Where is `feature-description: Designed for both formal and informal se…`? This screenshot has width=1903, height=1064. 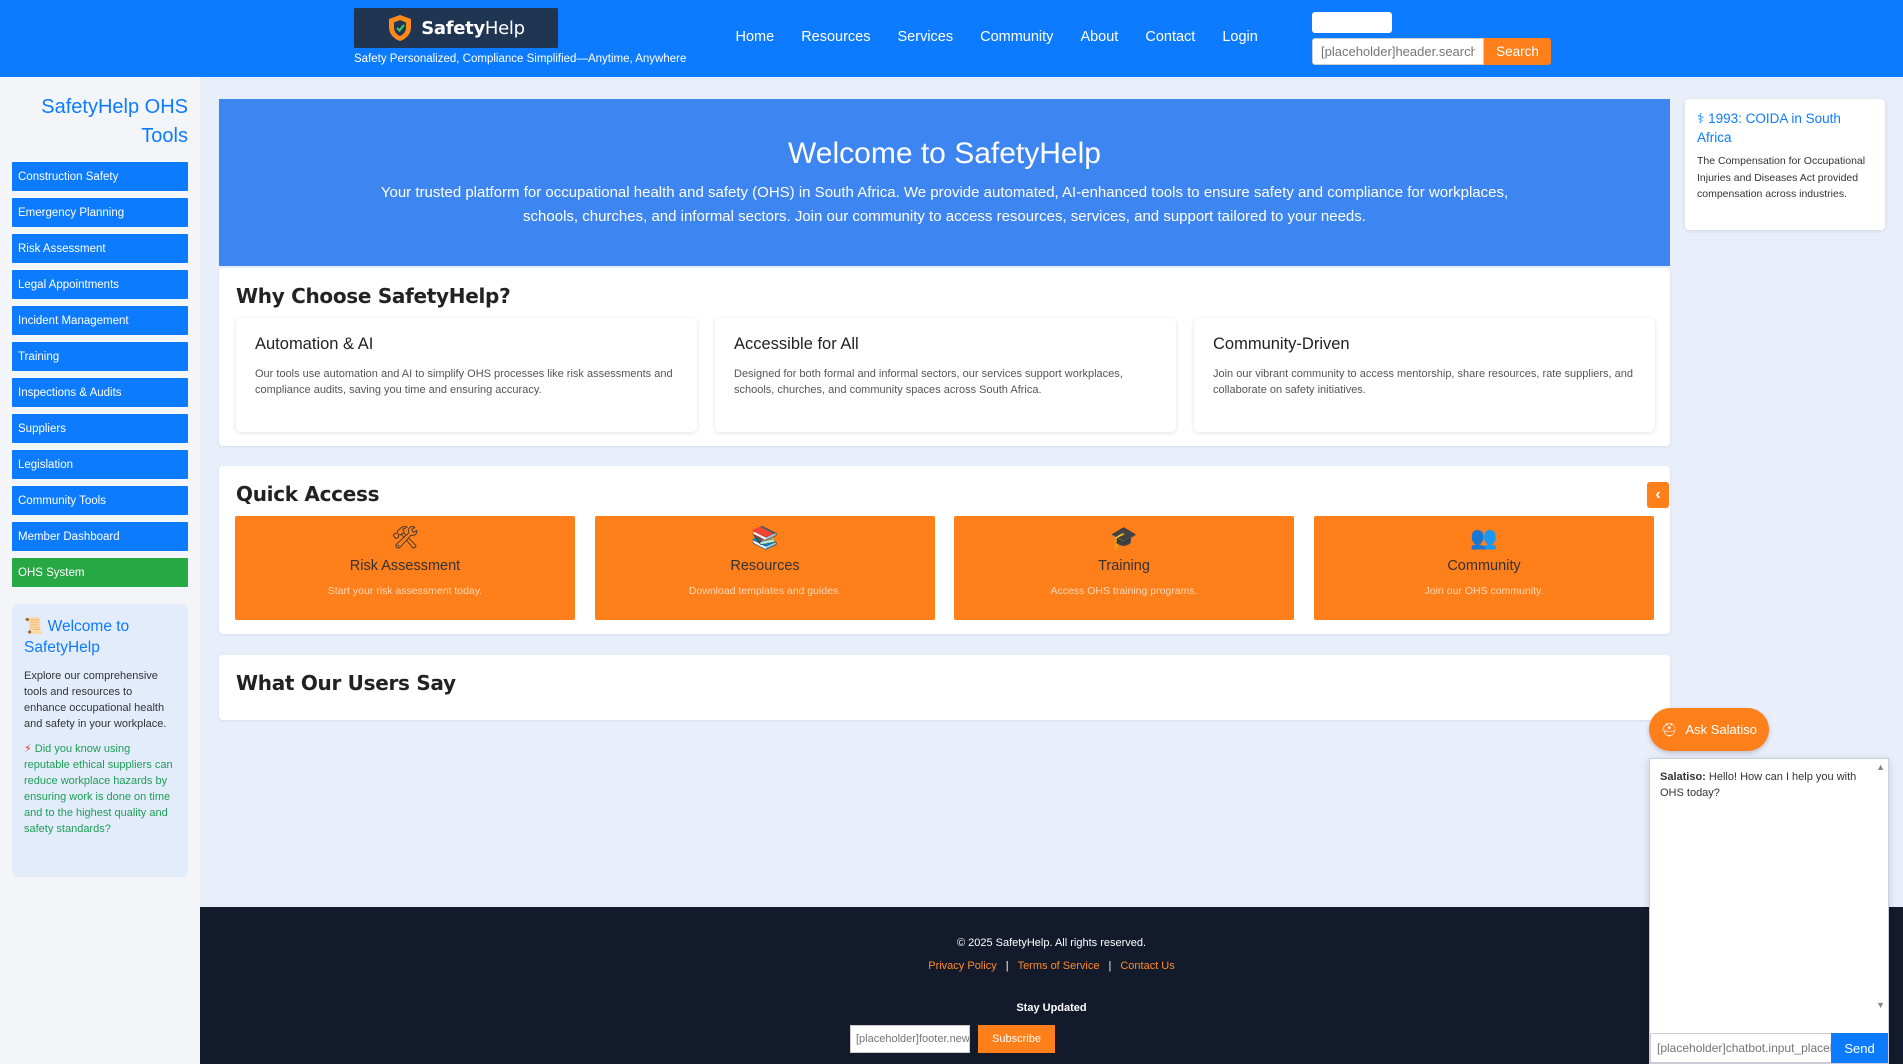 feature-description: Designed for both formal and informal se… is located at coordinates (928, 382).